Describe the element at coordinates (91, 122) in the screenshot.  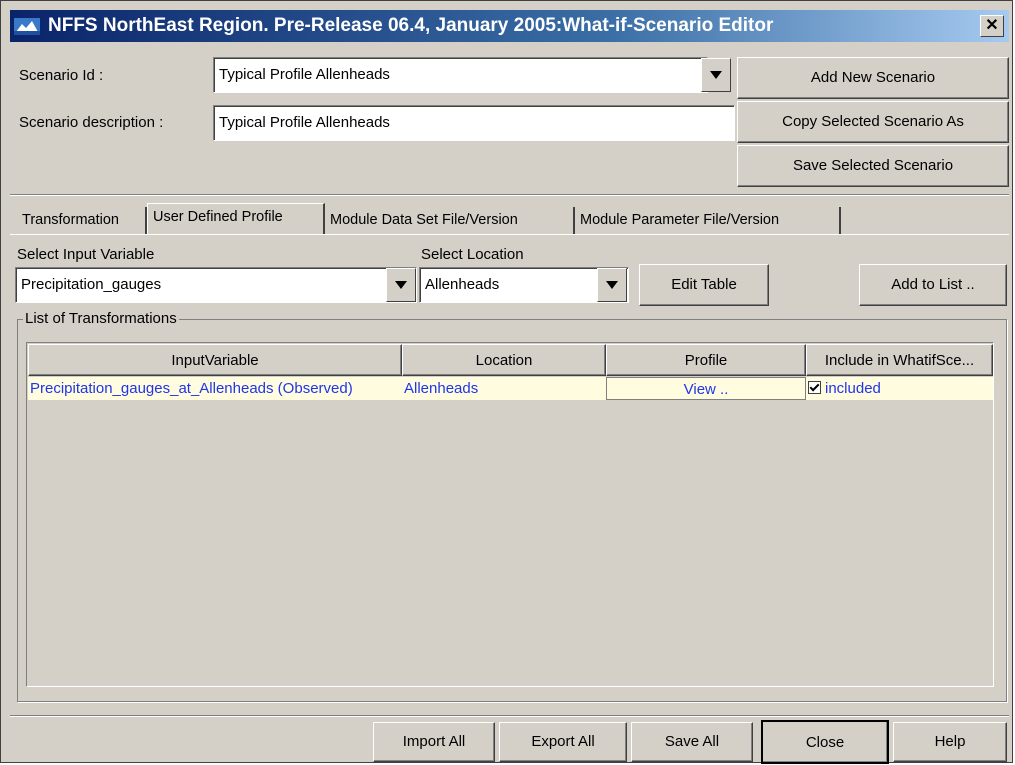
I see `scenario-description-label: Scenario description :` at that location.